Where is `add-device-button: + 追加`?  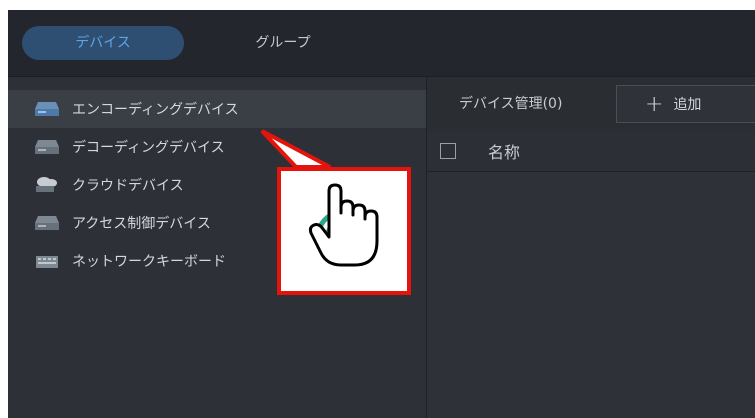 add-device-button: + 追加 is located at coordinates (685, 104).